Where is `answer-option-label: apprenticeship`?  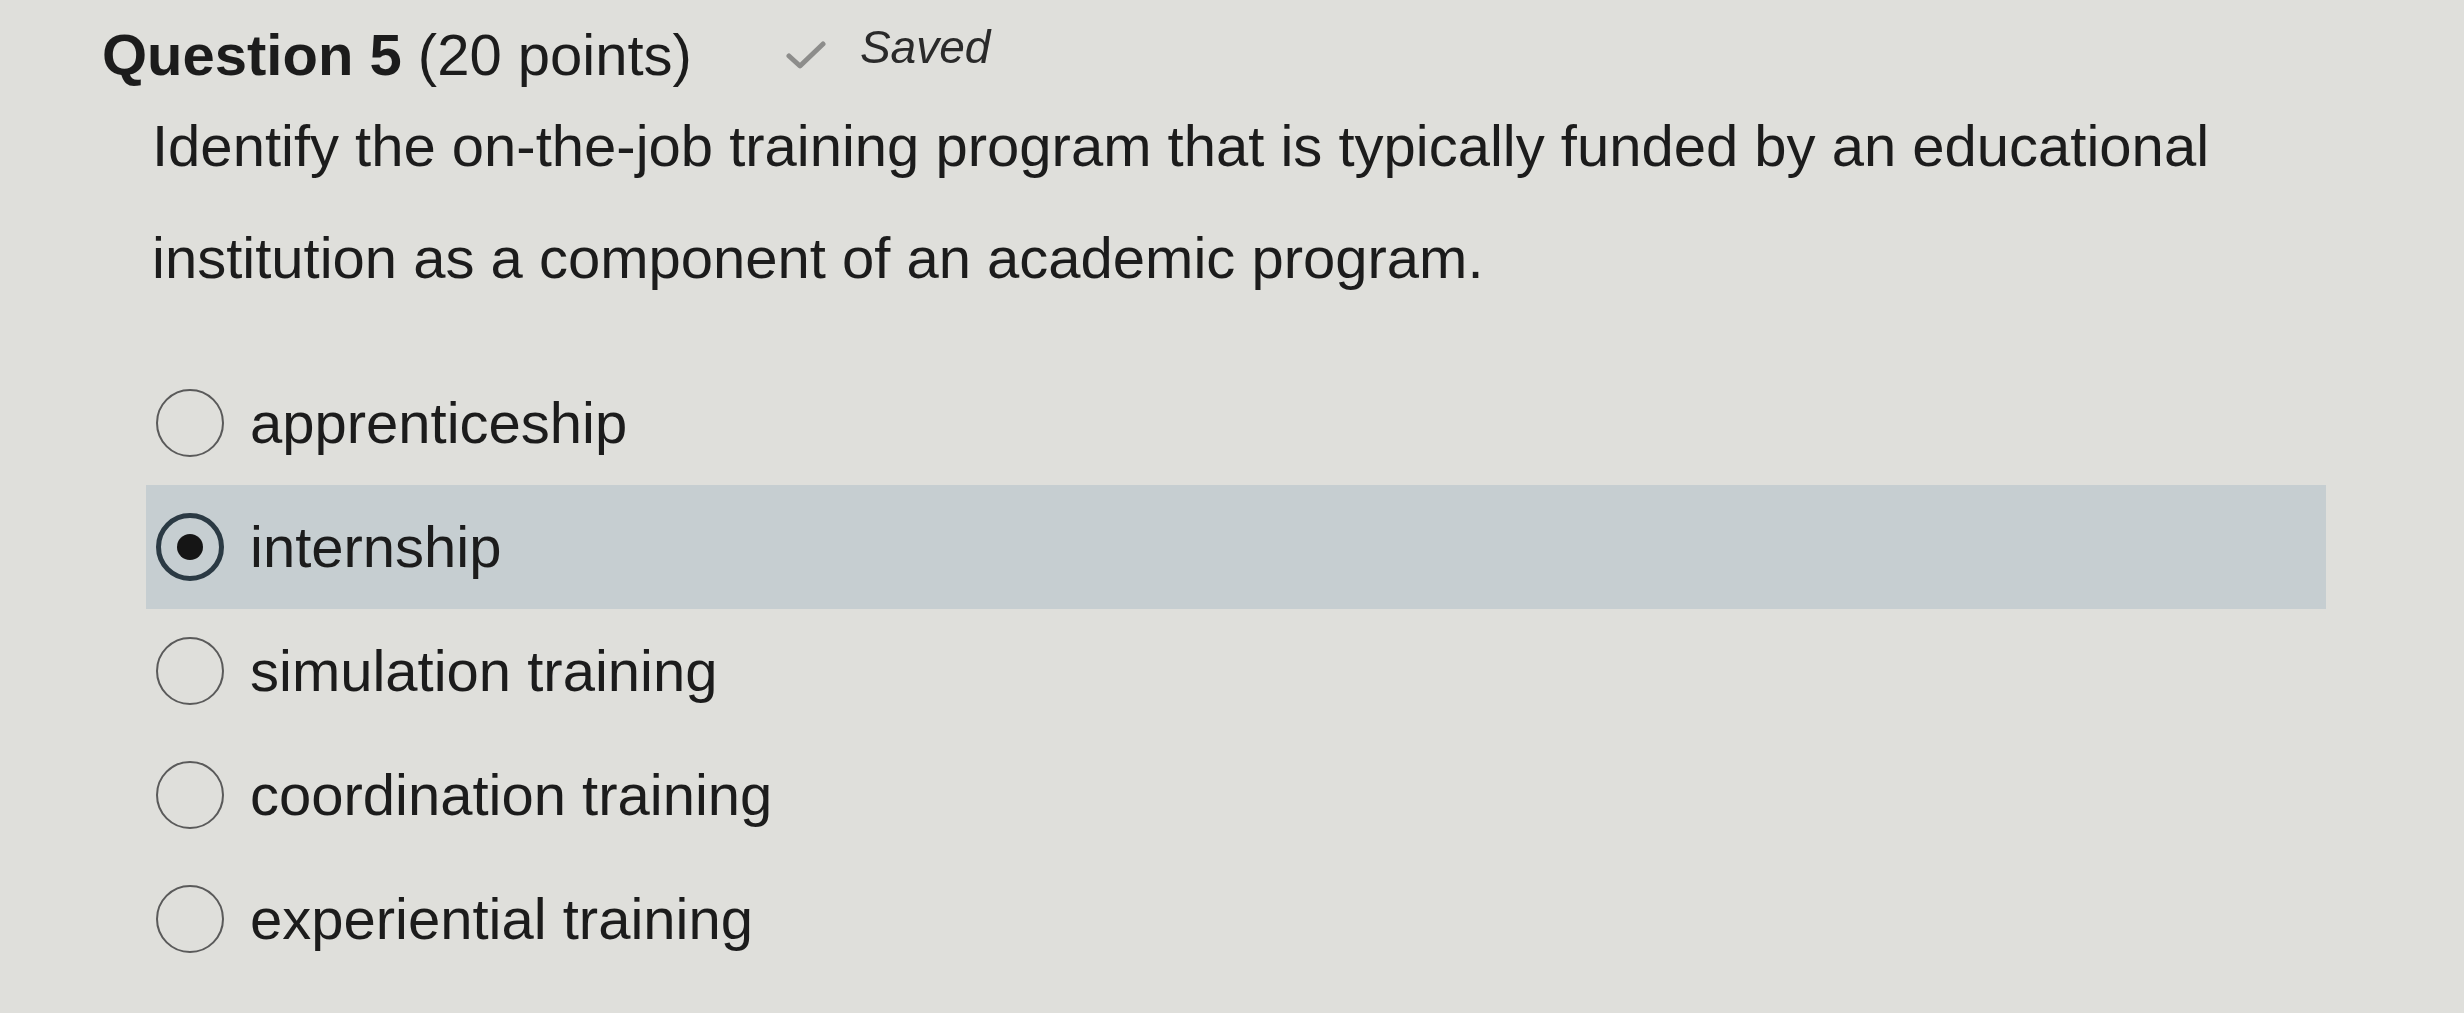 answer-option-label: apprenticeship is located at coordinates (439, 423).